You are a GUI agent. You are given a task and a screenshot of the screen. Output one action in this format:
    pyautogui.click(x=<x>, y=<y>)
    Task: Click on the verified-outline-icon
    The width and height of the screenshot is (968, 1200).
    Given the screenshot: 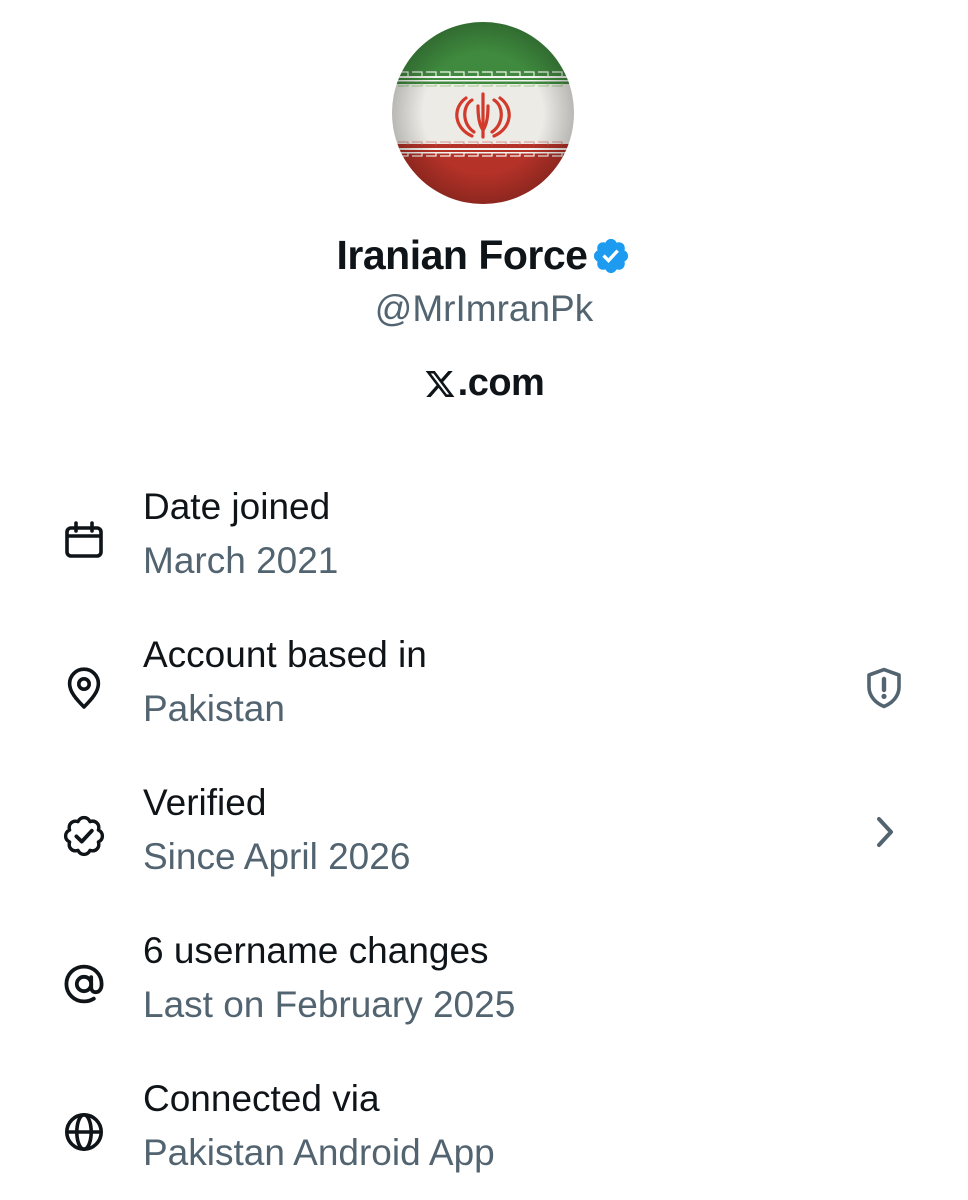 What is the action you would take?
    pyautogui.click(x=84, y=836)
    